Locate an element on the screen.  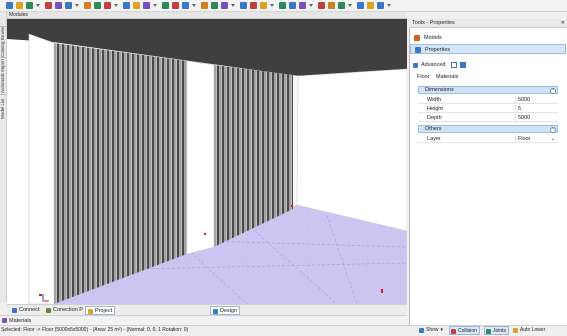
scale-icon is located at coordinates (146, 5).